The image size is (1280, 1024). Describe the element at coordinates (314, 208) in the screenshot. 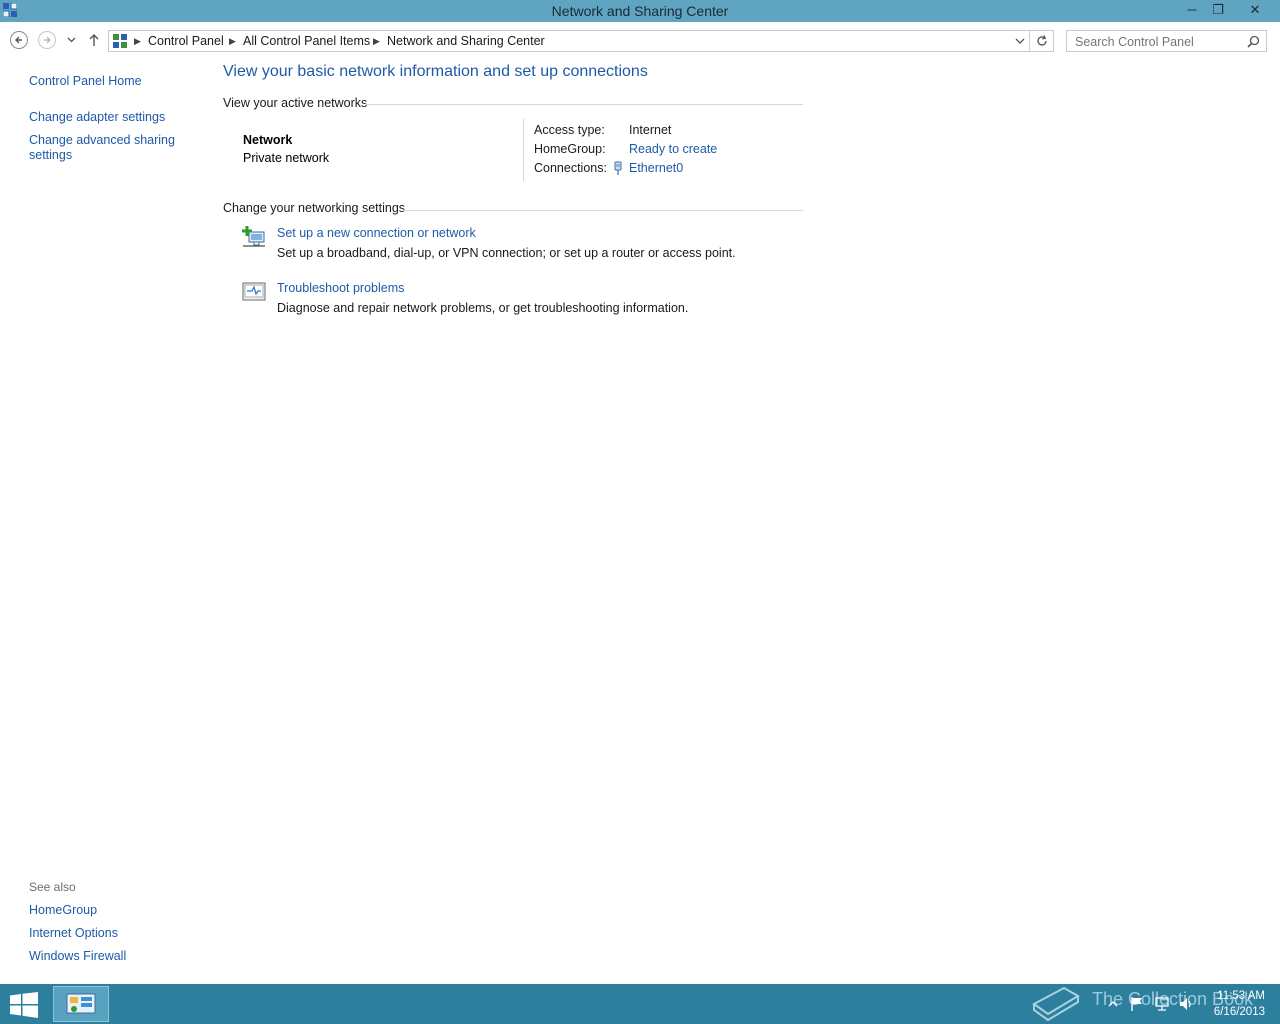

I see `change-settings-heading: Change your networking settings` at that location.